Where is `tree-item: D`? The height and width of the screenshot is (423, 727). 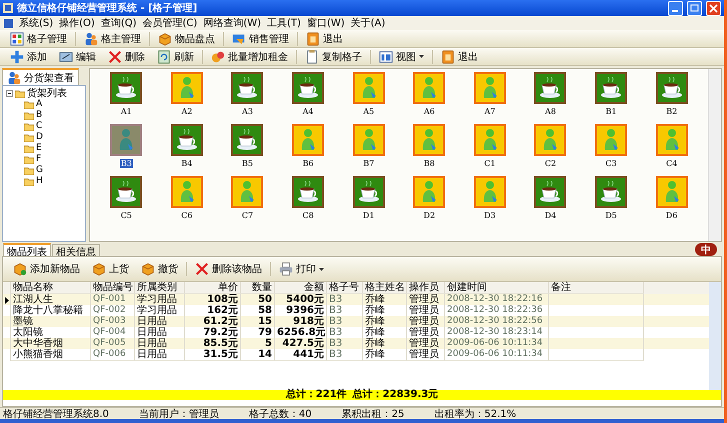 tree-item: D is located at coordinates (39, 137).